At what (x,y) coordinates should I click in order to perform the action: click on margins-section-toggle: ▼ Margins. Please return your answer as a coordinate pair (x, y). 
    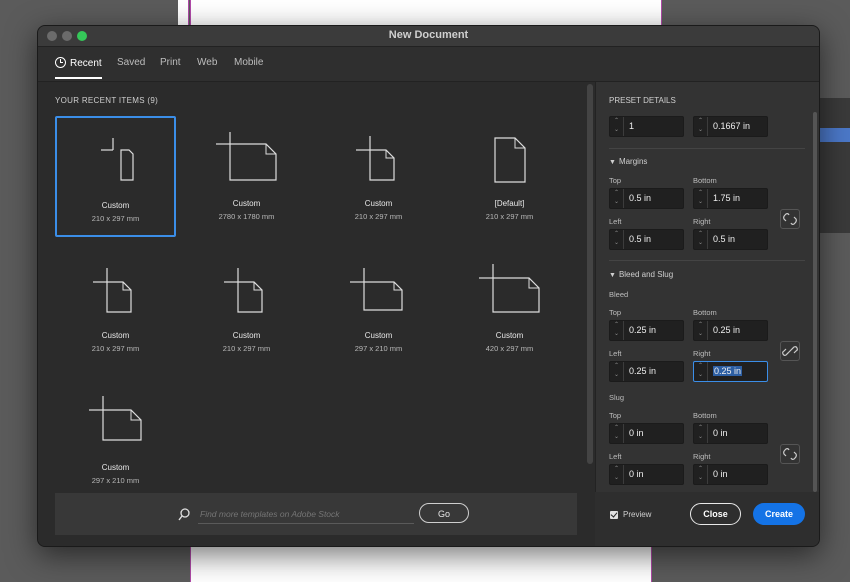
    Looking at the image, I should click on (628, 161).